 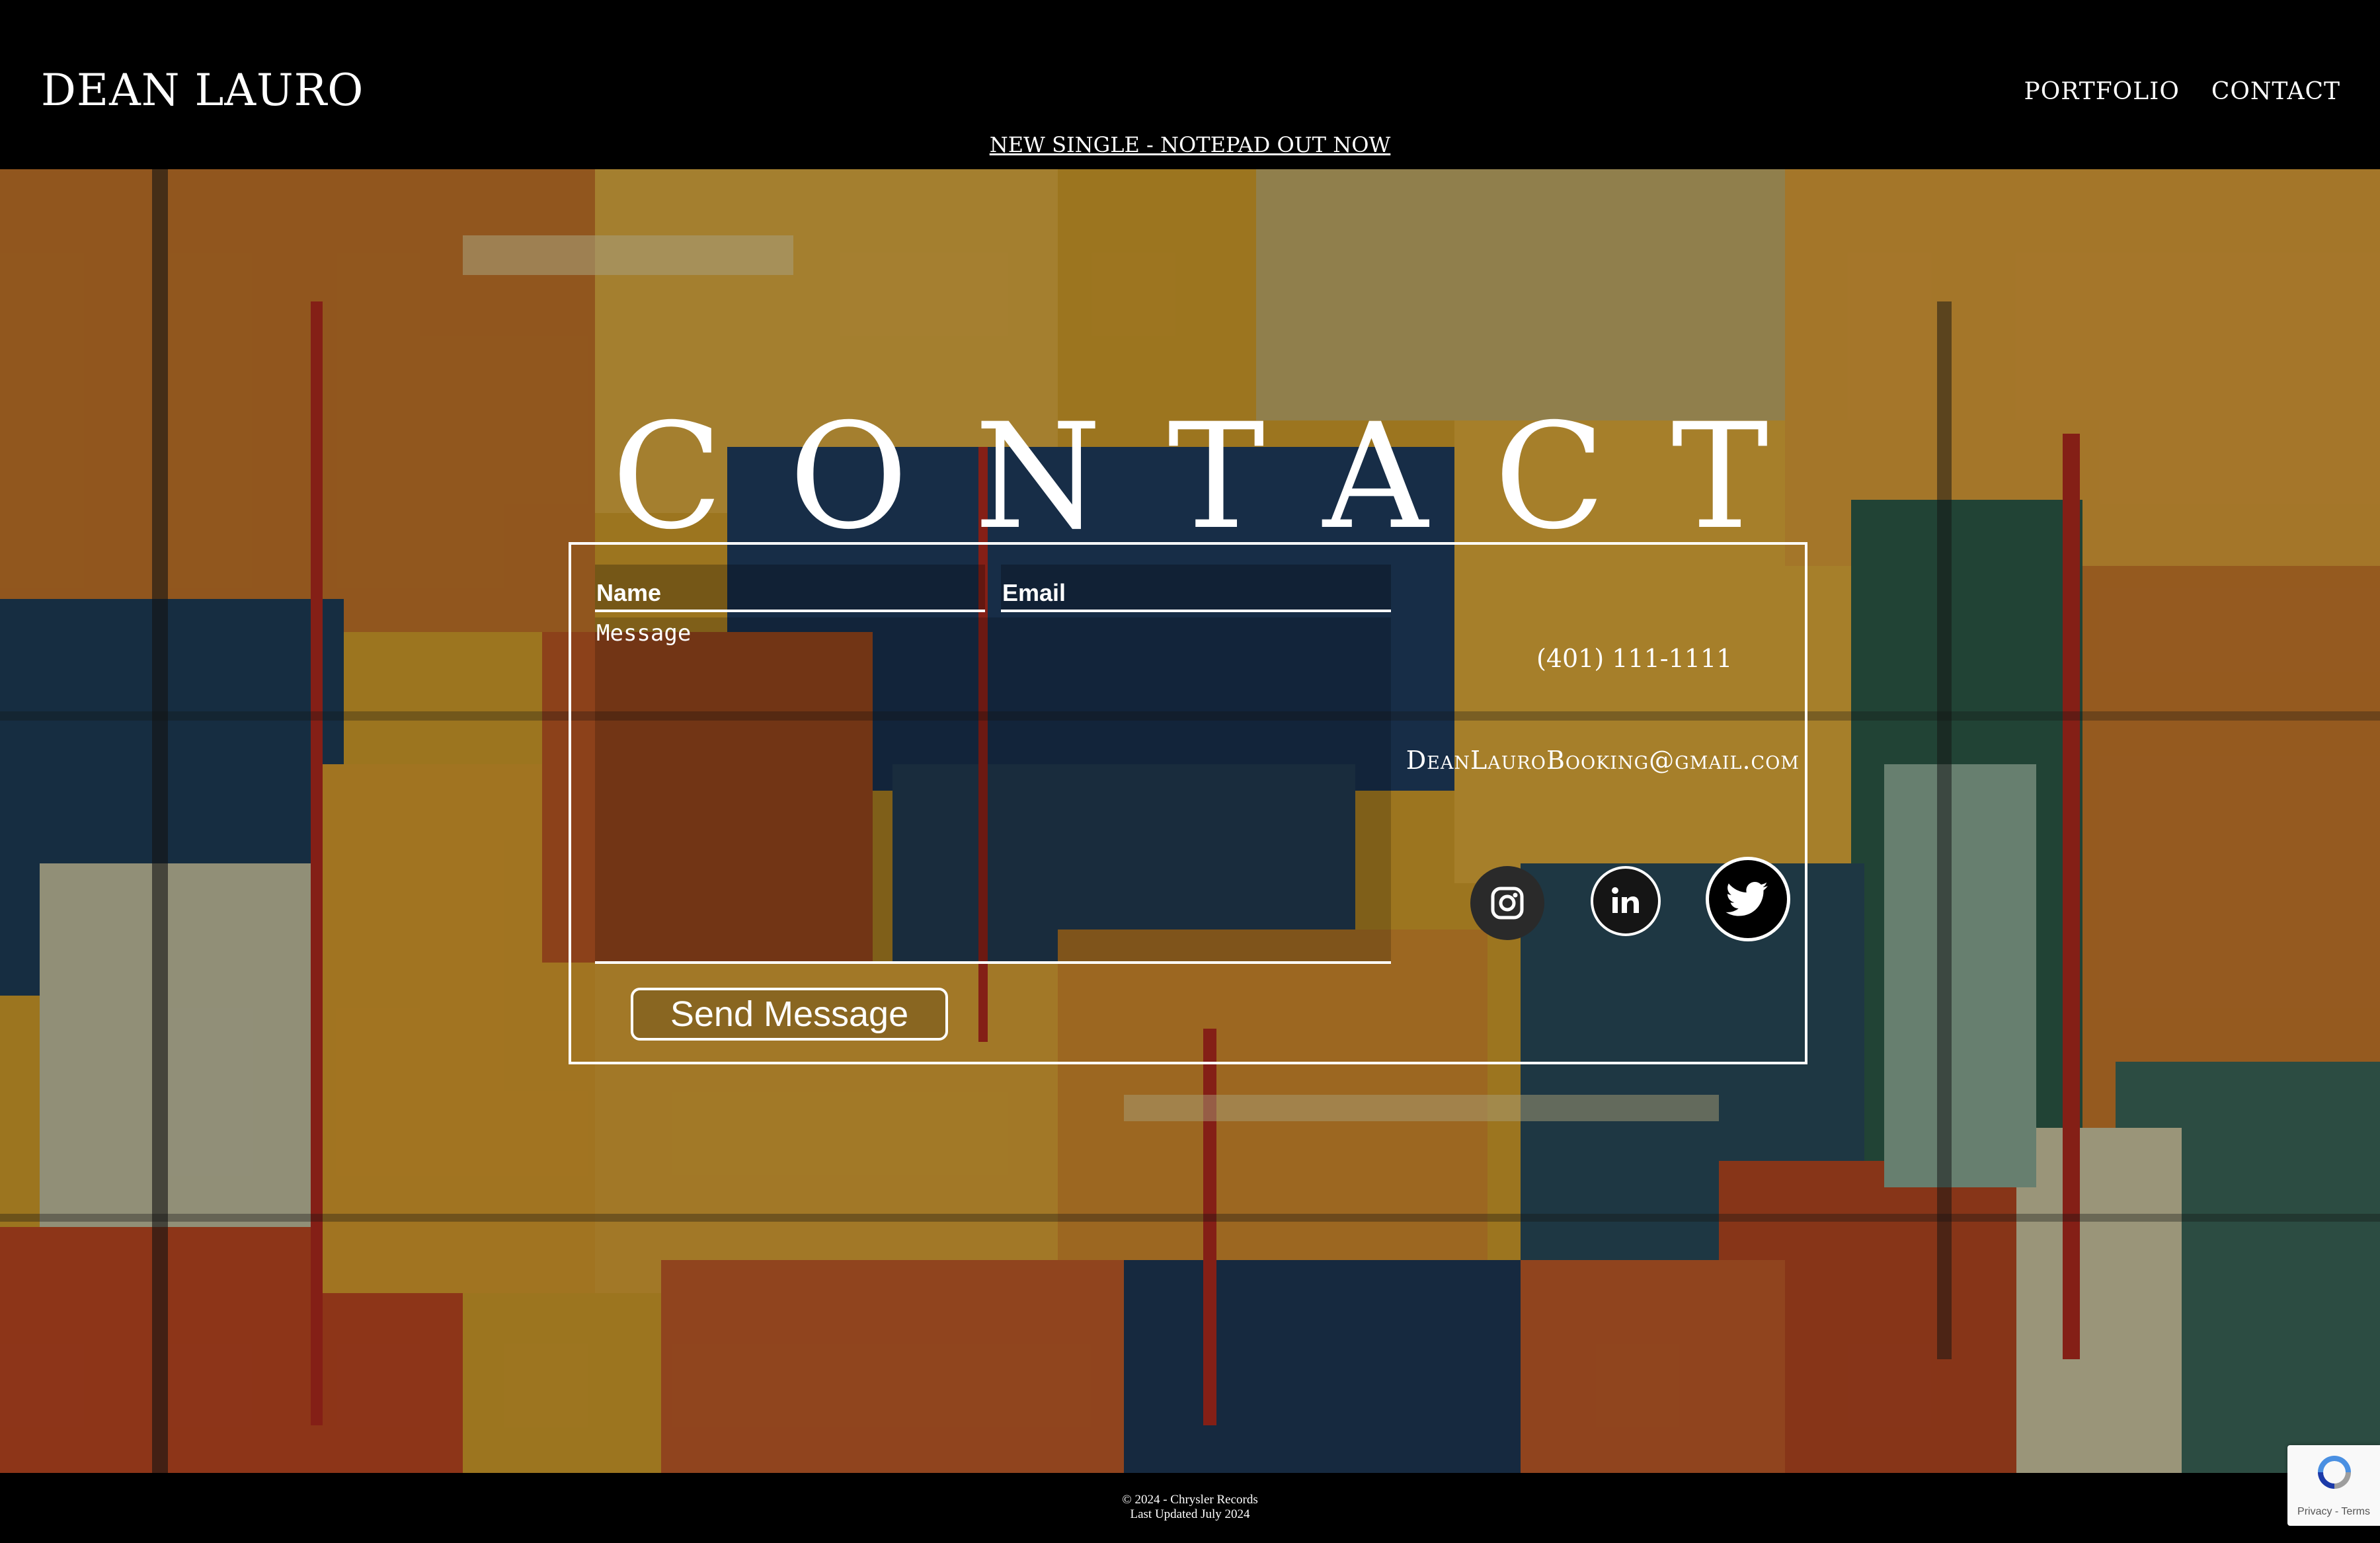 I want to click on announcement-bar: NEW SINGLE - NOTEPAD OUT NOW, so click(x=1190, y=144).